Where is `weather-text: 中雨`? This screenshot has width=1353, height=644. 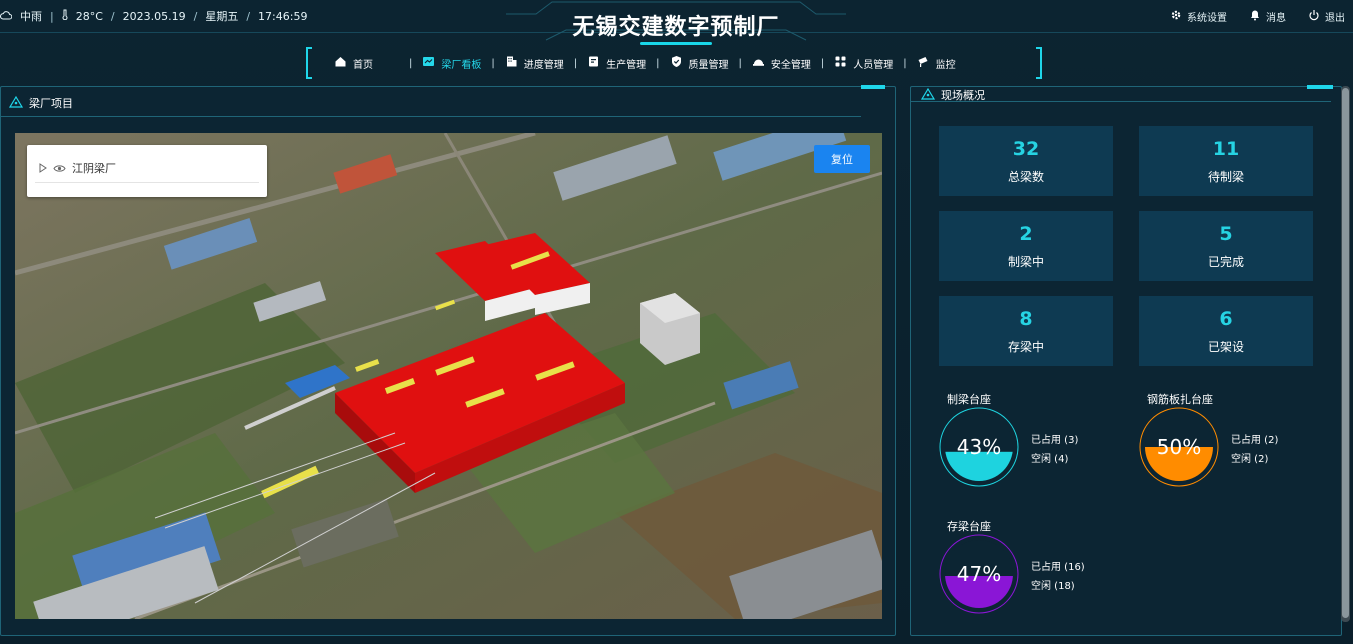
weather-text: 中雨 is located at coordinates (31, 16).